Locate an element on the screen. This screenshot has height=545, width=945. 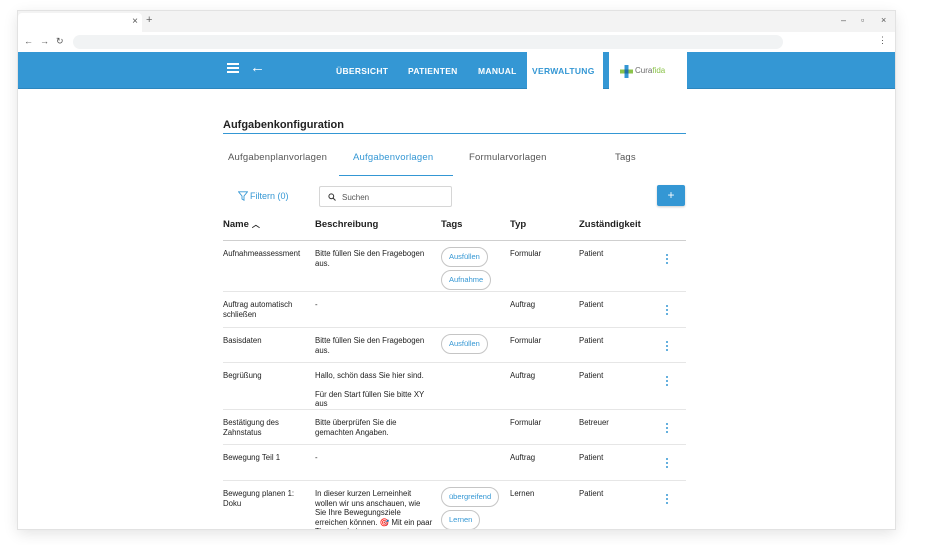
cell-tags: Ausfüllen is located at coordinates (473, 345).